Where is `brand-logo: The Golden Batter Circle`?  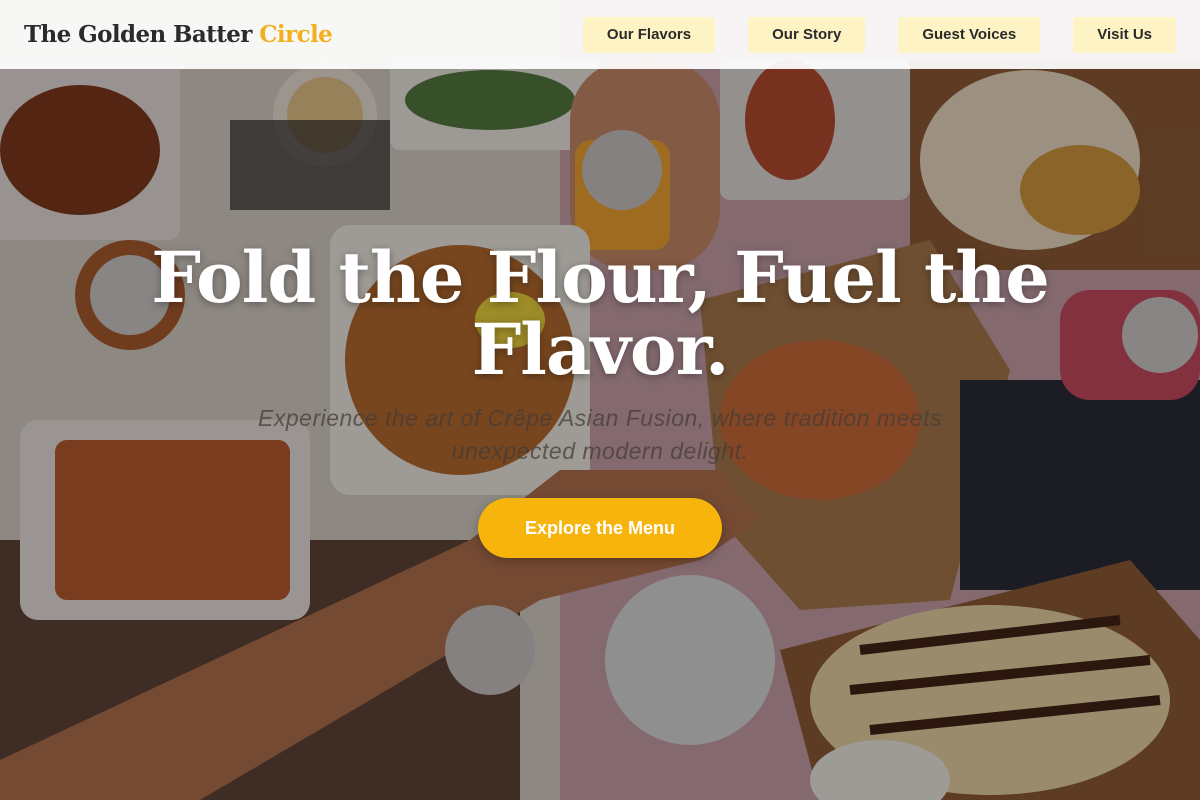 brand-logo: The Golden Batter Circle is located at coordinates (178, 34).